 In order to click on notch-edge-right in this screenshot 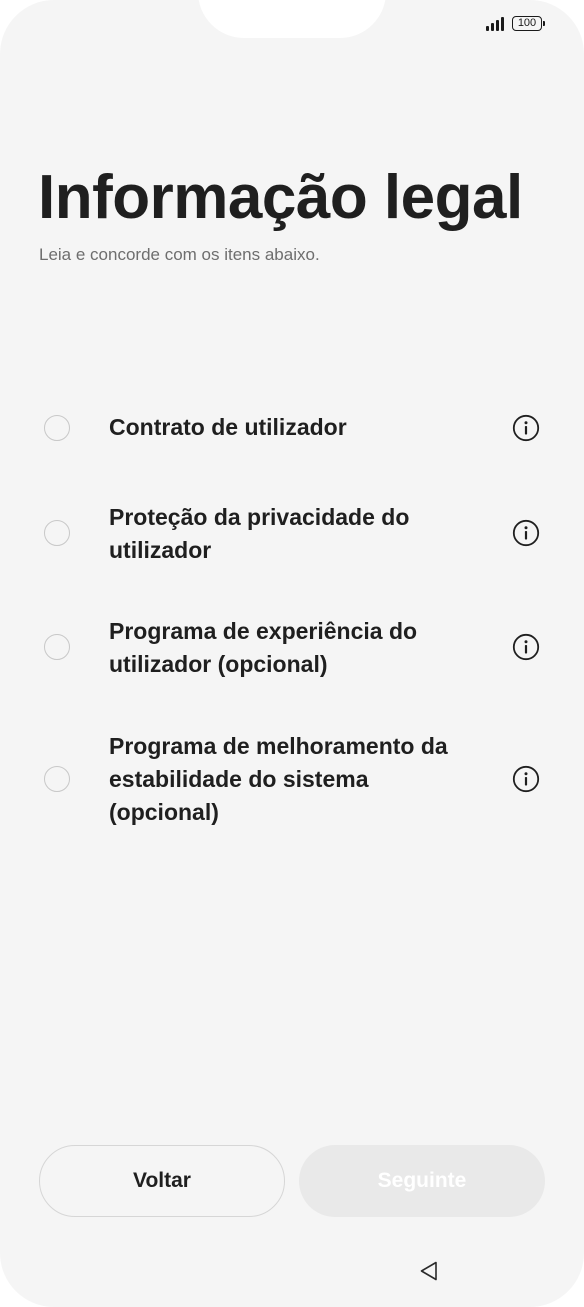, I will do `click(406, 20)`.